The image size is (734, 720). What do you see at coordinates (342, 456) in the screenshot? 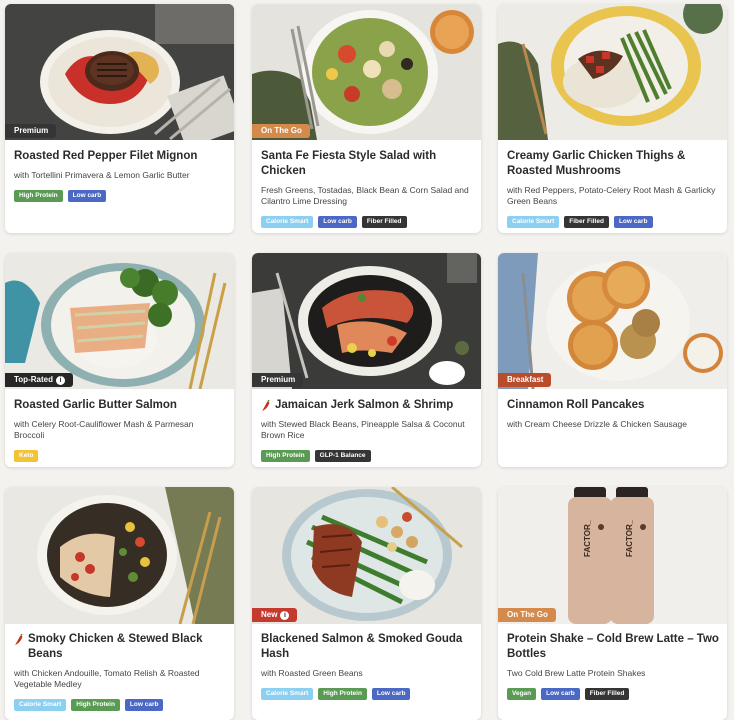
I see `diet-tag: GLP-1 Balance` at bounding box center [342, 456].